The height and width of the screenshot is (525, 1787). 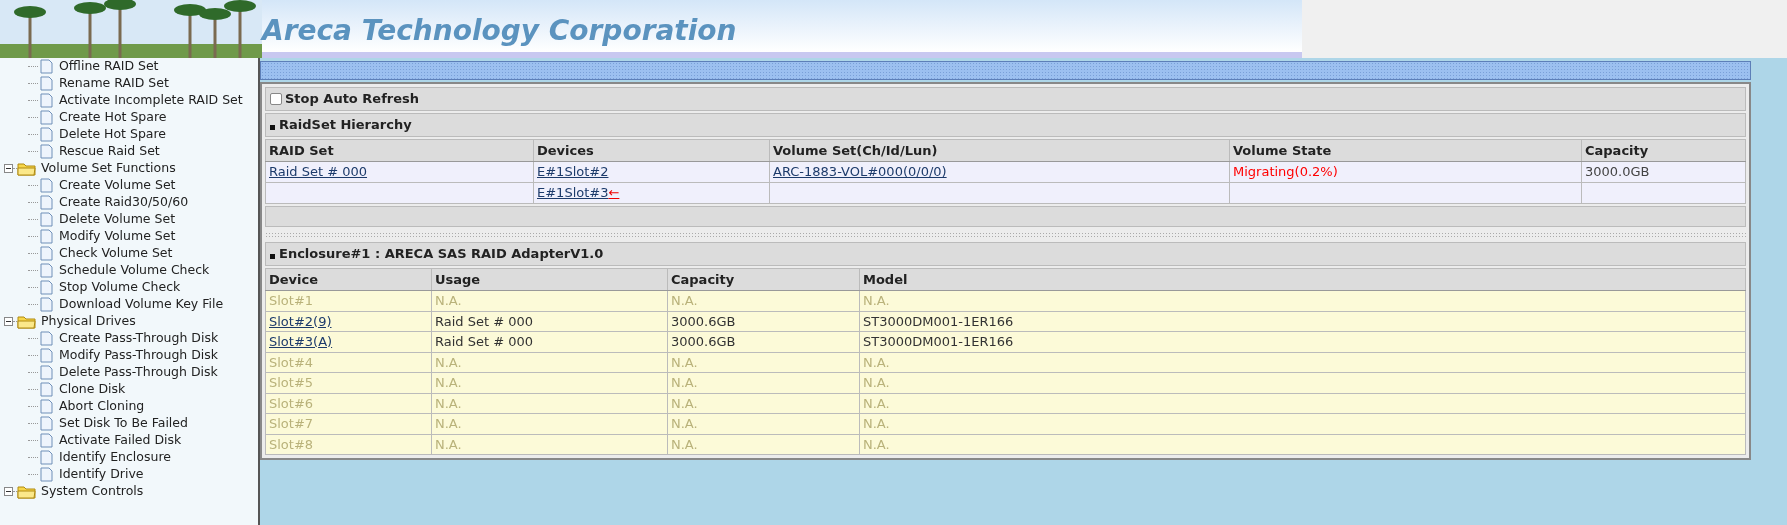 I want to click on marker-arrow: ←, so click(x=614, y=193).